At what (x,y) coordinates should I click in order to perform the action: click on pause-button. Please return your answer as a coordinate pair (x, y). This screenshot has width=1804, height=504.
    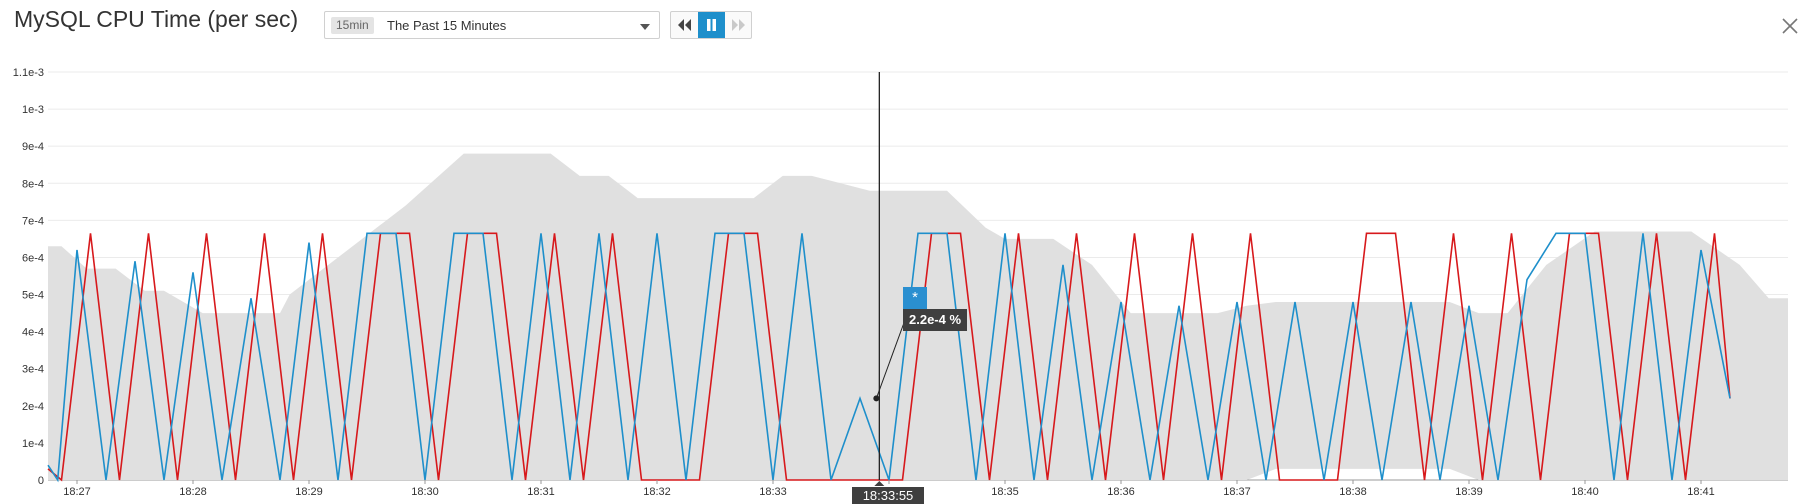
    Looking at the image, I should click on (711, 25).